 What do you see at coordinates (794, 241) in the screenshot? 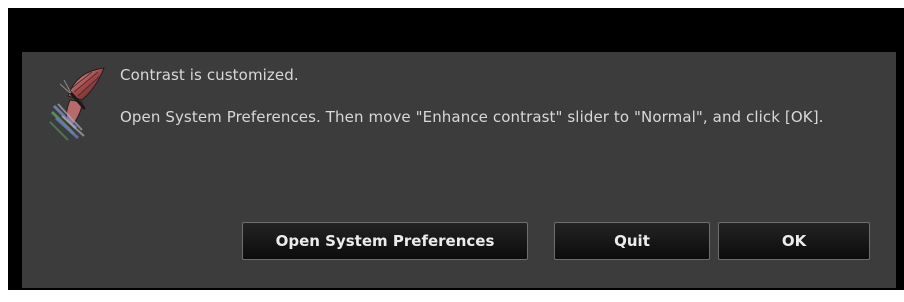
I see `ok-button: OK` at bounding box center [794, 241].